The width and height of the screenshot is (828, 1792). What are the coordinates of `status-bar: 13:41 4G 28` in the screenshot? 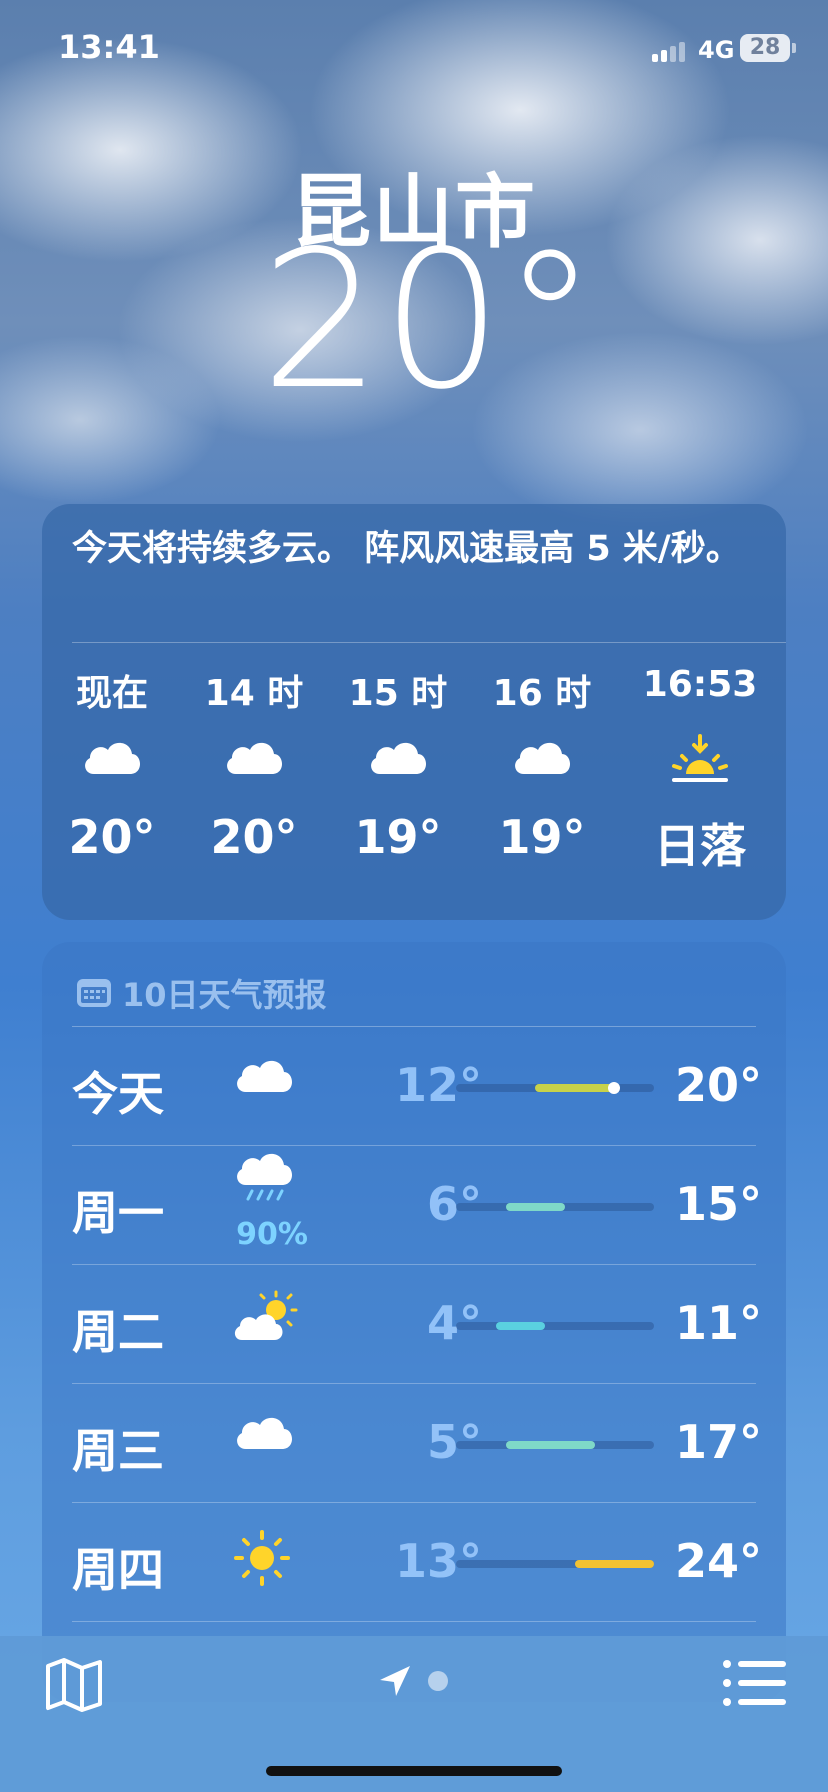 It's located at (414, 50).